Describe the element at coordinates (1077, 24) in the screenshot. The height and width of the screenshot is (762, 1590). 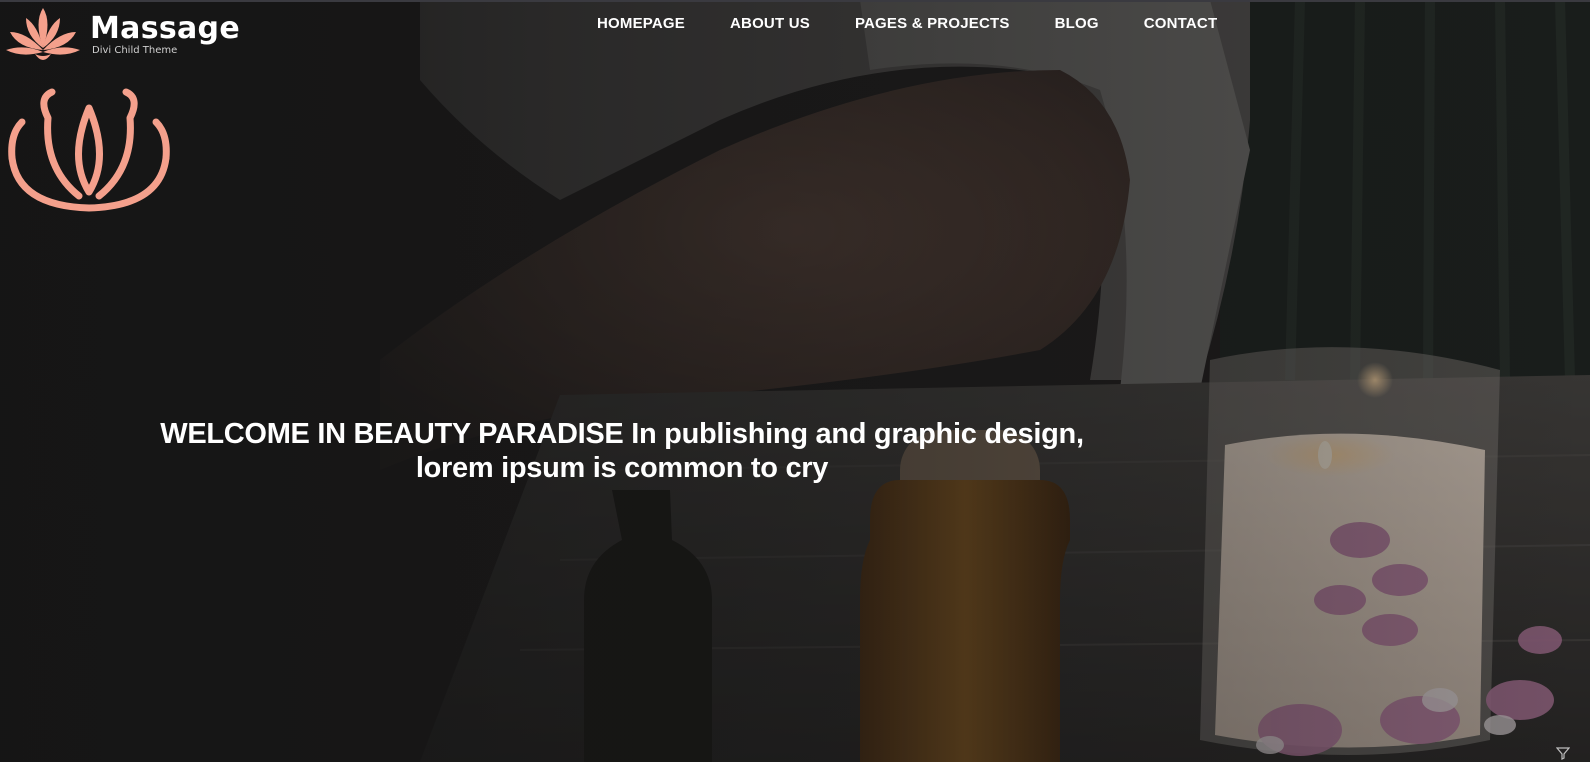
I see `nav-item-blog: BLOG` at that location.